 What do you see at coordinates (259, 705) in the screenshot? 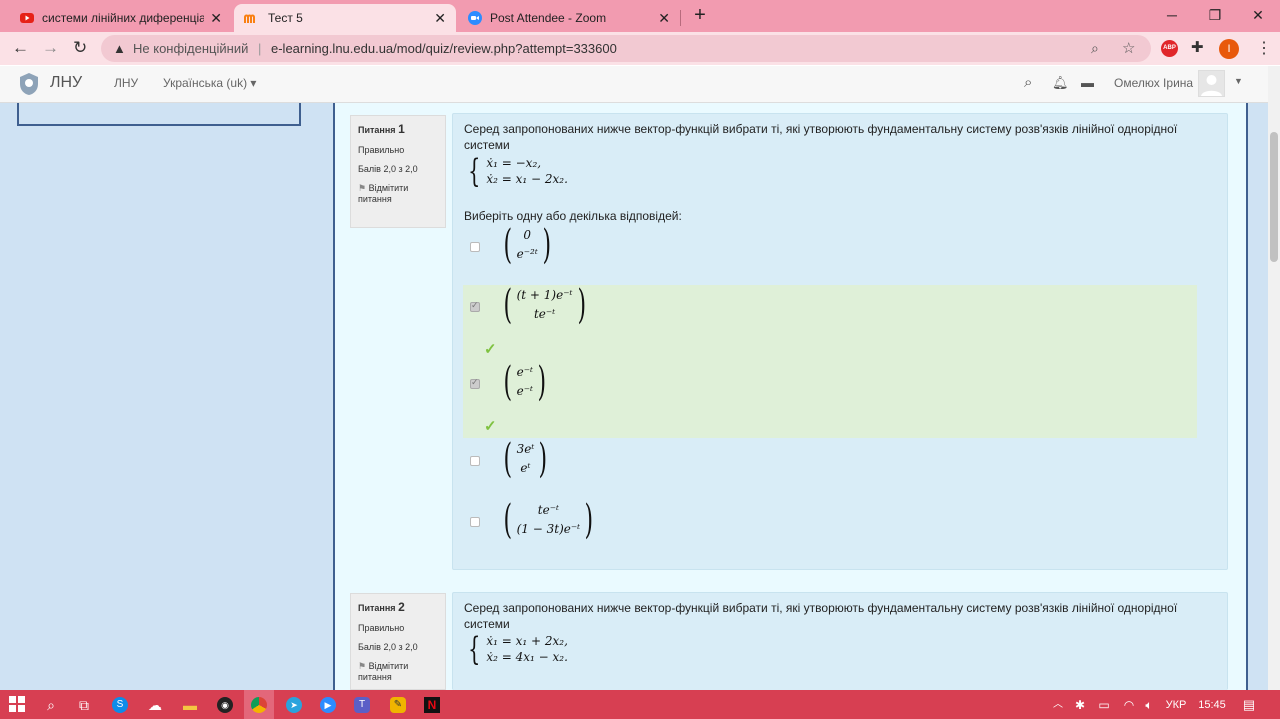
I see `chrome-icon` at bounding box center [259, 705].